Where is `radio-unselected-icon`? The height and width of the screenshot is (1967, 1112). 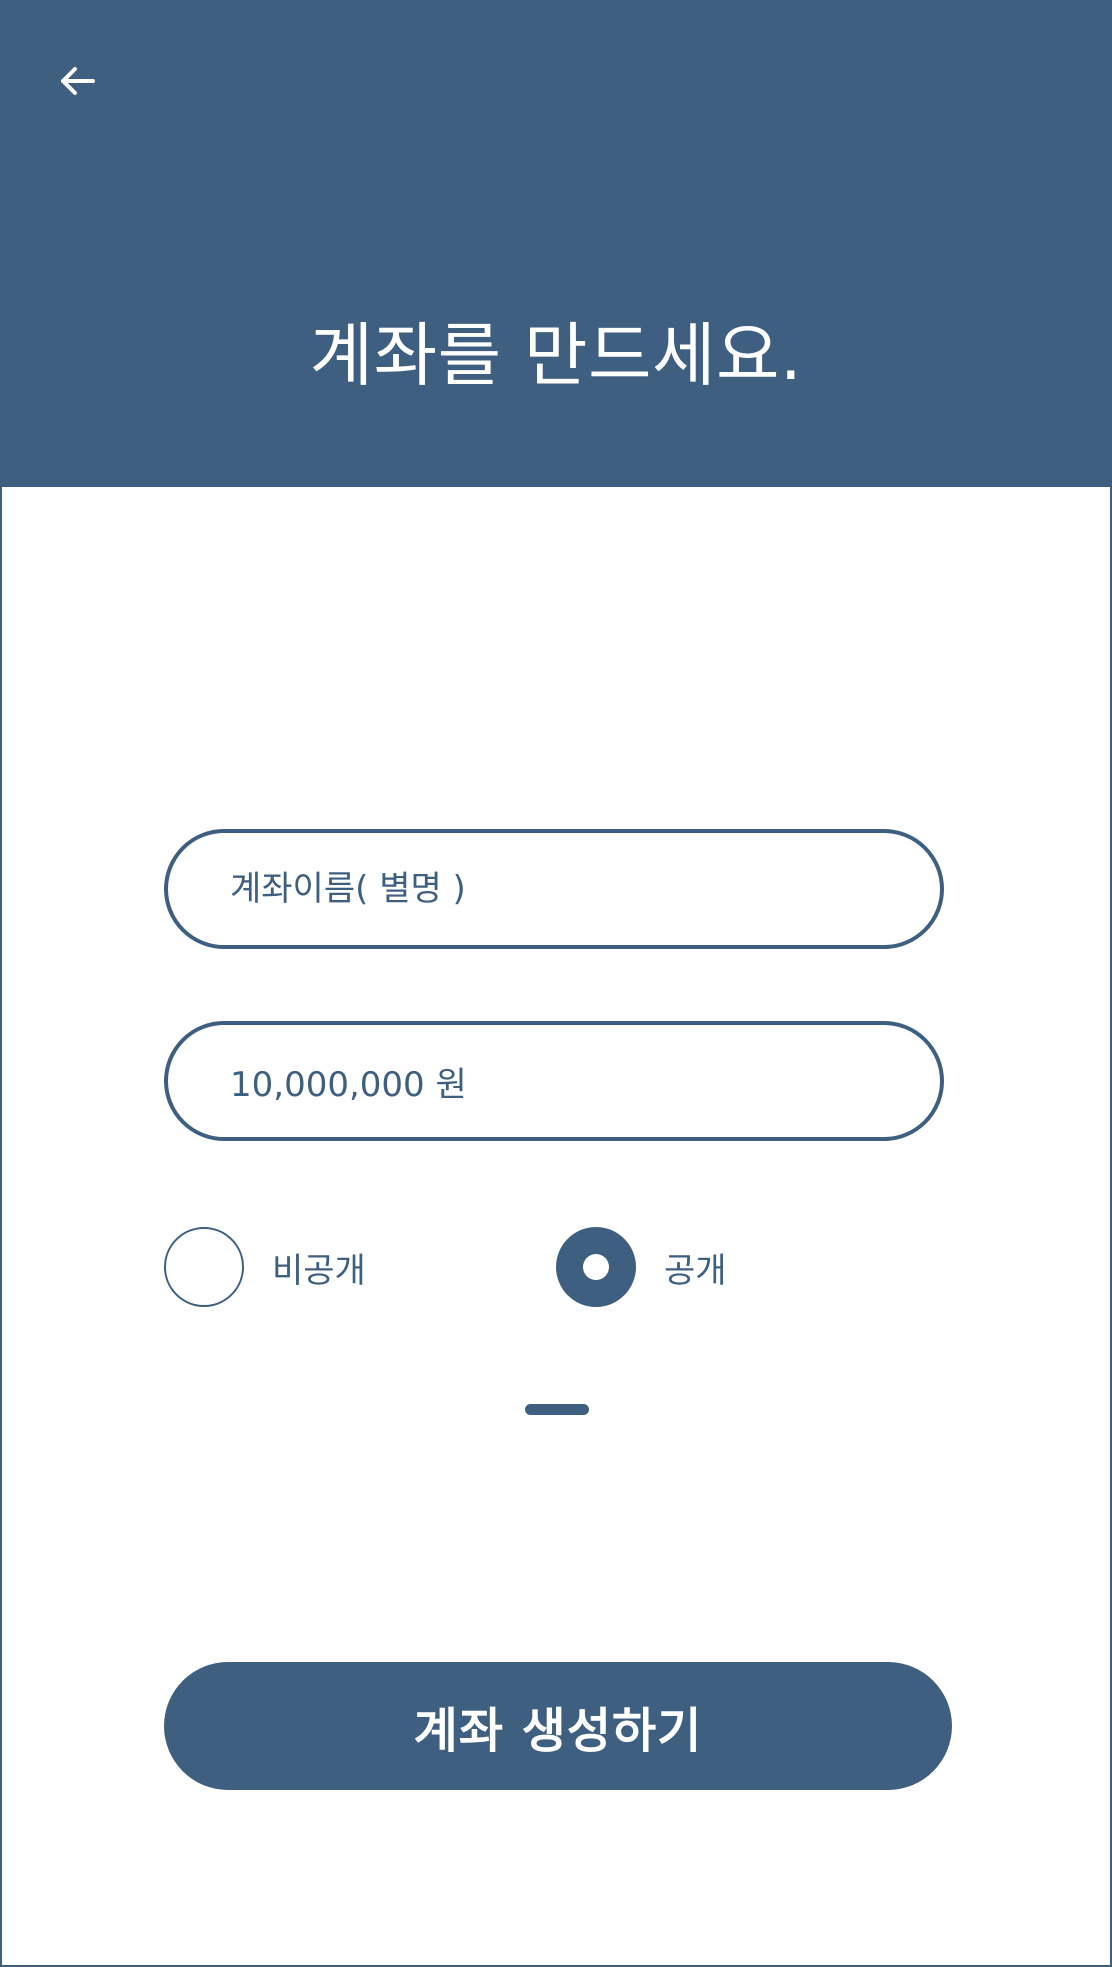
radio-unselected-icon is located at coordinates (204, 1267).